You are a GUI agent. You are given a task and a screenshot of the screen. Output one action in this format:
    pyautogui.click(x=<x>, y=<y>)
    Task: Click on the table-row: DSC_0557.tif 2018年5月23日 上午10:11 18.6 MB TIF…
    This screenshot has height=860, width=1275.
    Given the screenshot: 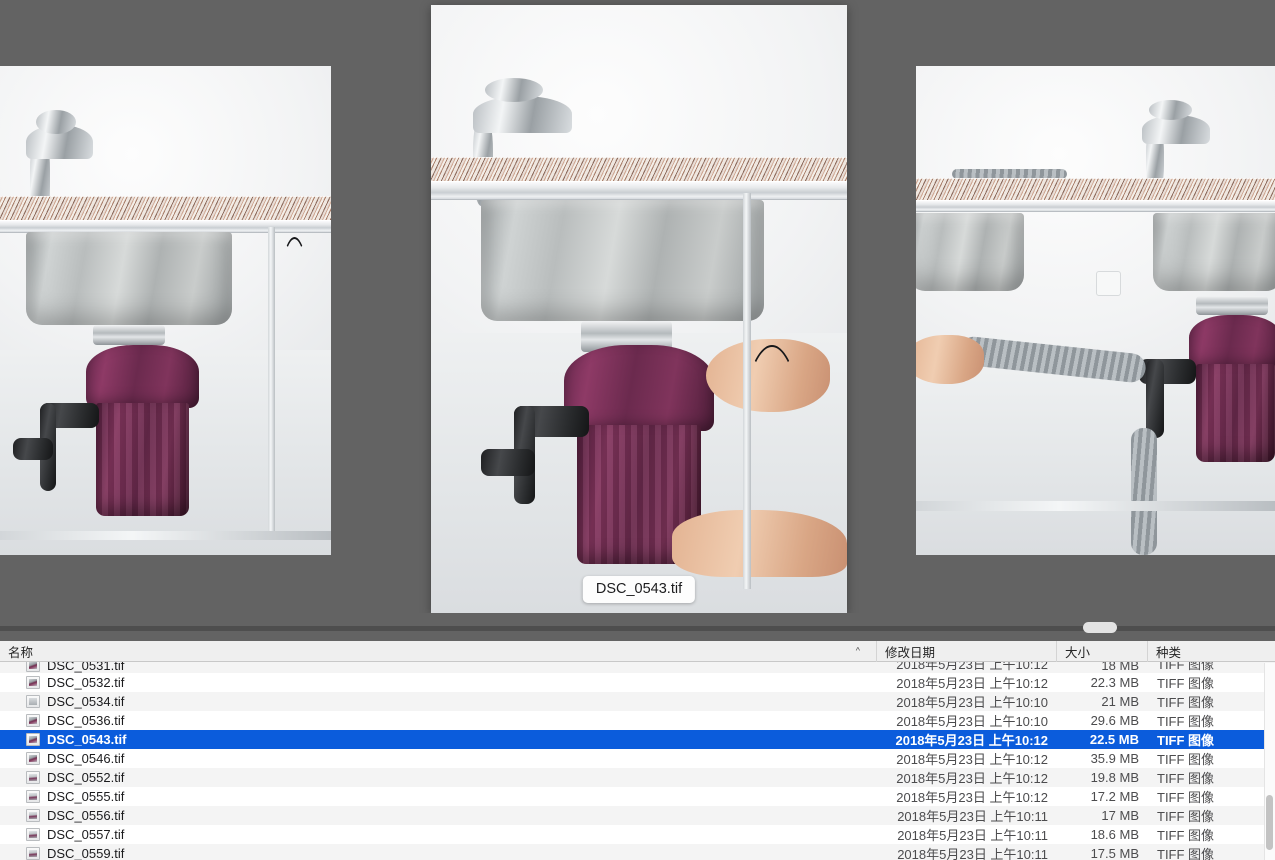 What is the action you would take?
    pyautogui.click(x=637, y=834)
    